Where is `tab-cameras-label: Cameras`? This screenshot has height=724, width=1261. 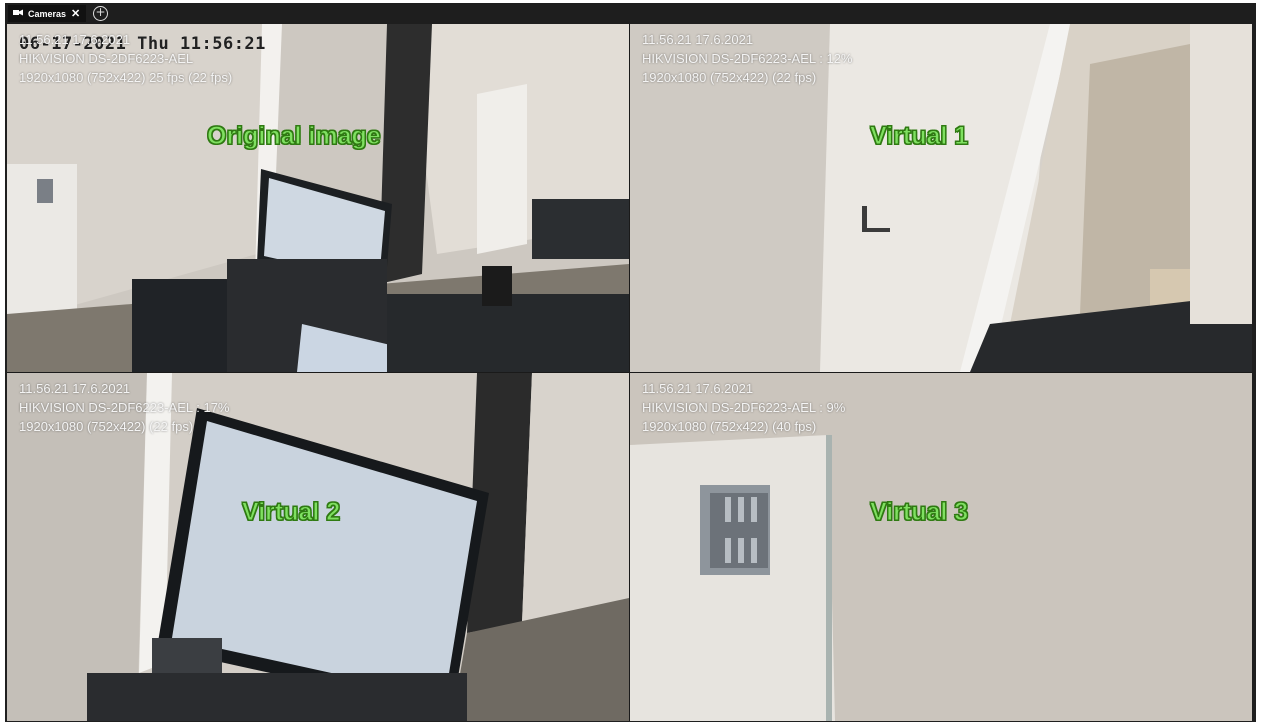 tab-cameras-label: Cameras is located at coordinates (47, 13).